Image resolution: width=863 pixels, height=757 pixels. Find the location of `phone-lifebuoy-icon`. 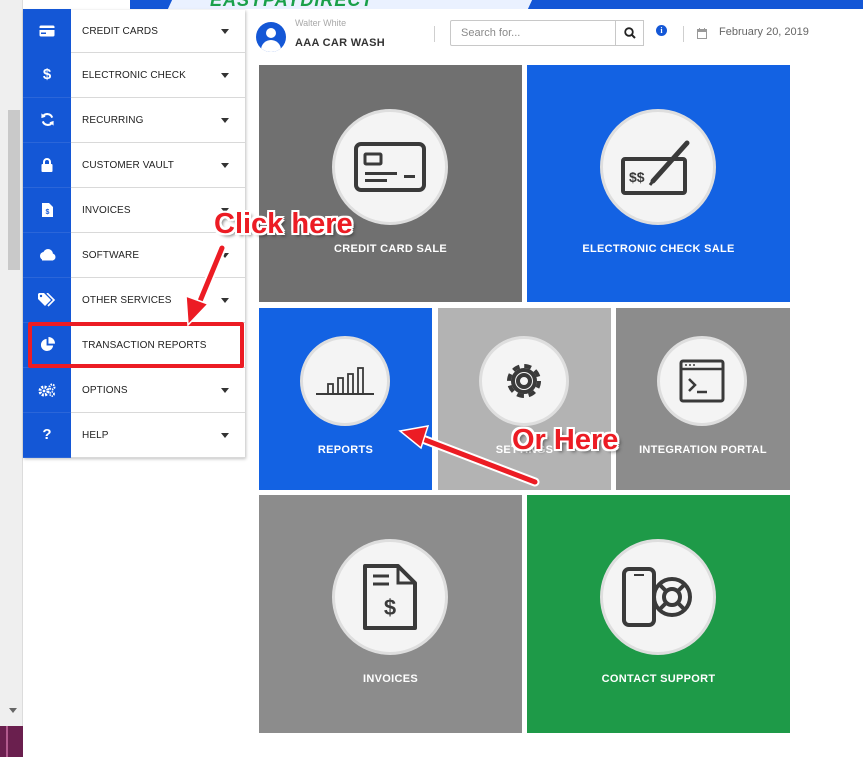

phone-lifebuoy-icon is located at coordinates (658, 597).